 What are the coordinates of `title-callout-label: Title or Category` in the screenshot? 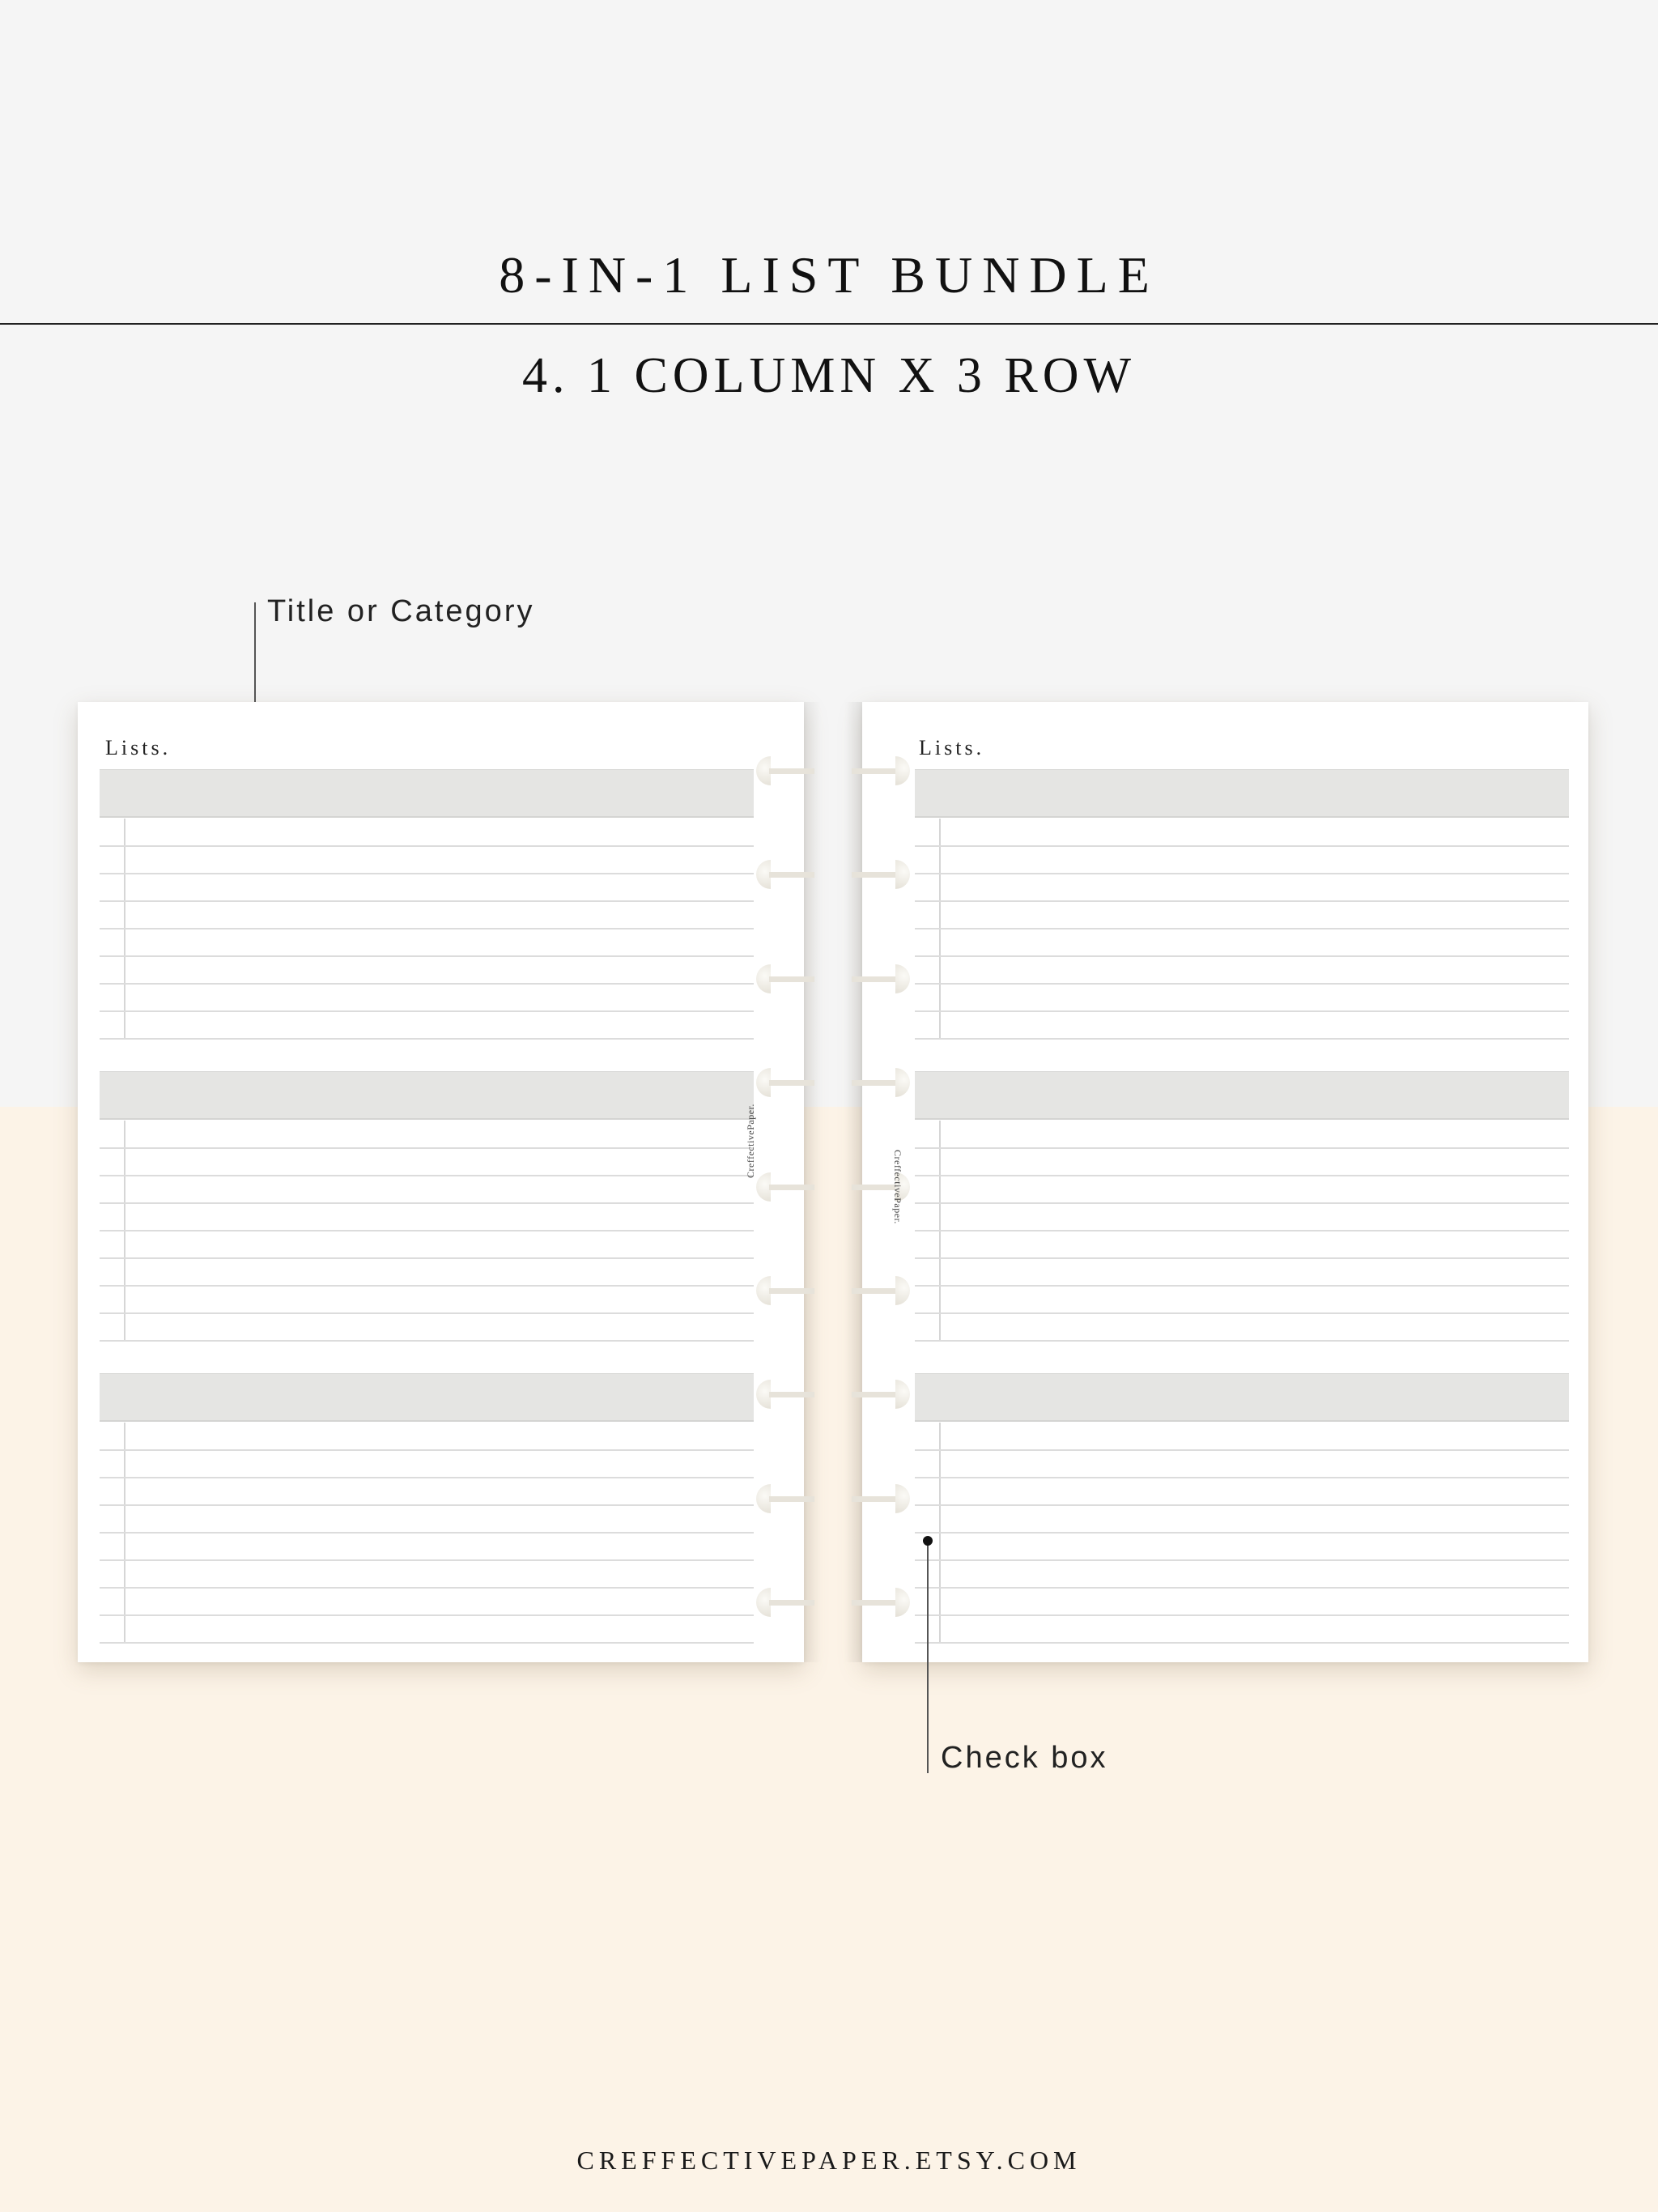 It's located at (401, 611).